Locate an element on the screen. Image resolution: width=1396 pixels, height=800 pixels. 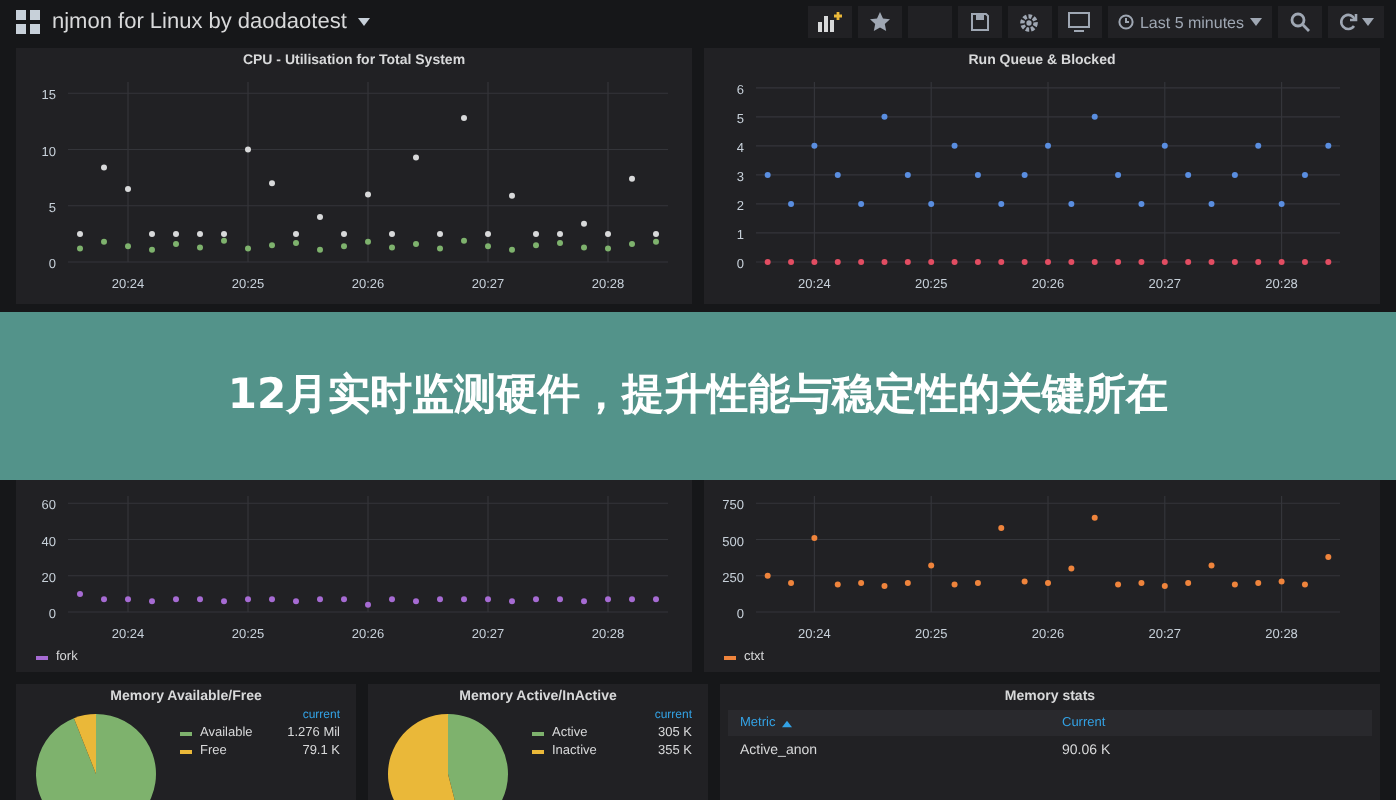
star-icon is located at coordinates (879, 22).